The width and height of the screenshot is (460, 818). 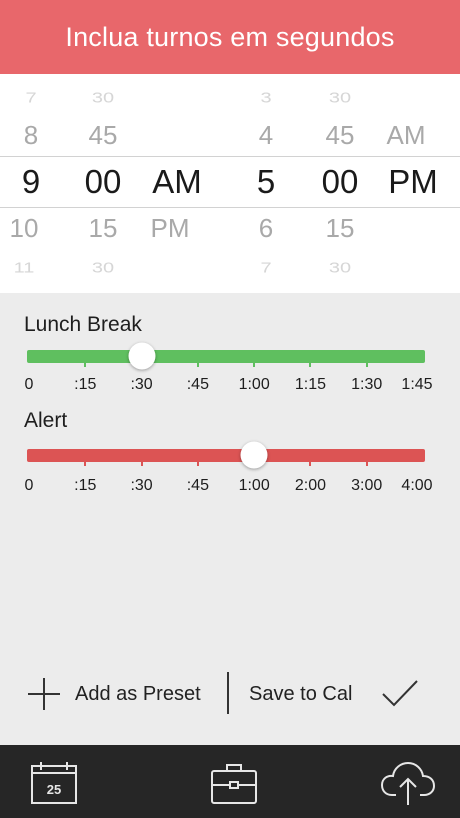 I want to click on picker-selection-top-line, so click(x=230, y=156).